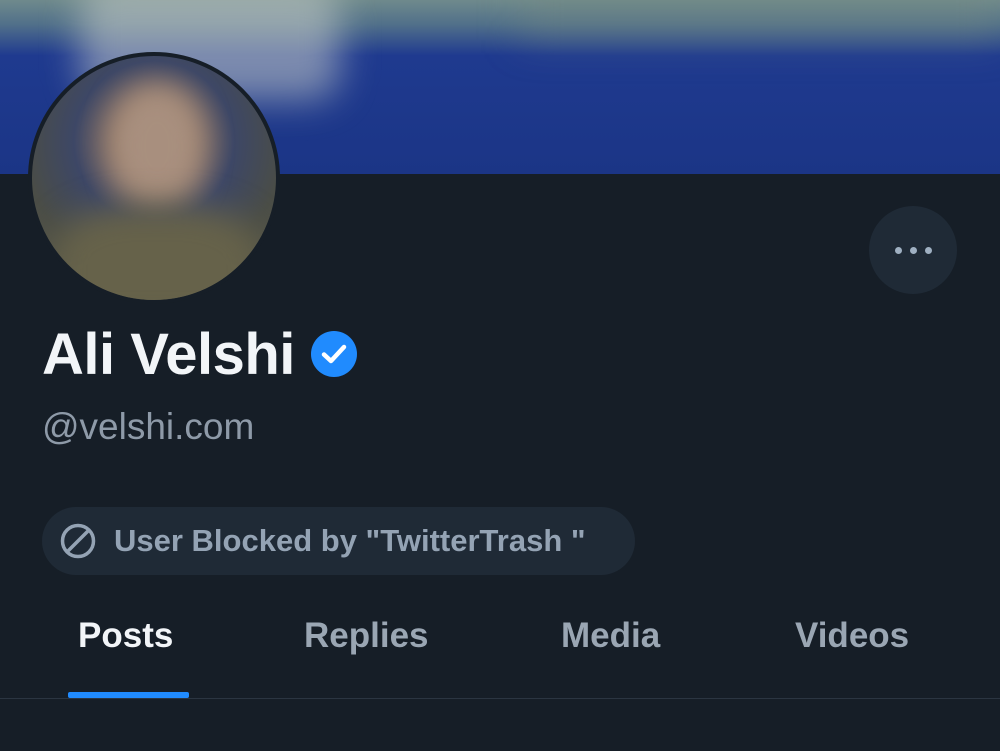 The image size is (1000, 751). Describe the element at coordinates (500, 649) in the screenshot. I see `profile-tabs: Posts Replies Media Videos` at that location.